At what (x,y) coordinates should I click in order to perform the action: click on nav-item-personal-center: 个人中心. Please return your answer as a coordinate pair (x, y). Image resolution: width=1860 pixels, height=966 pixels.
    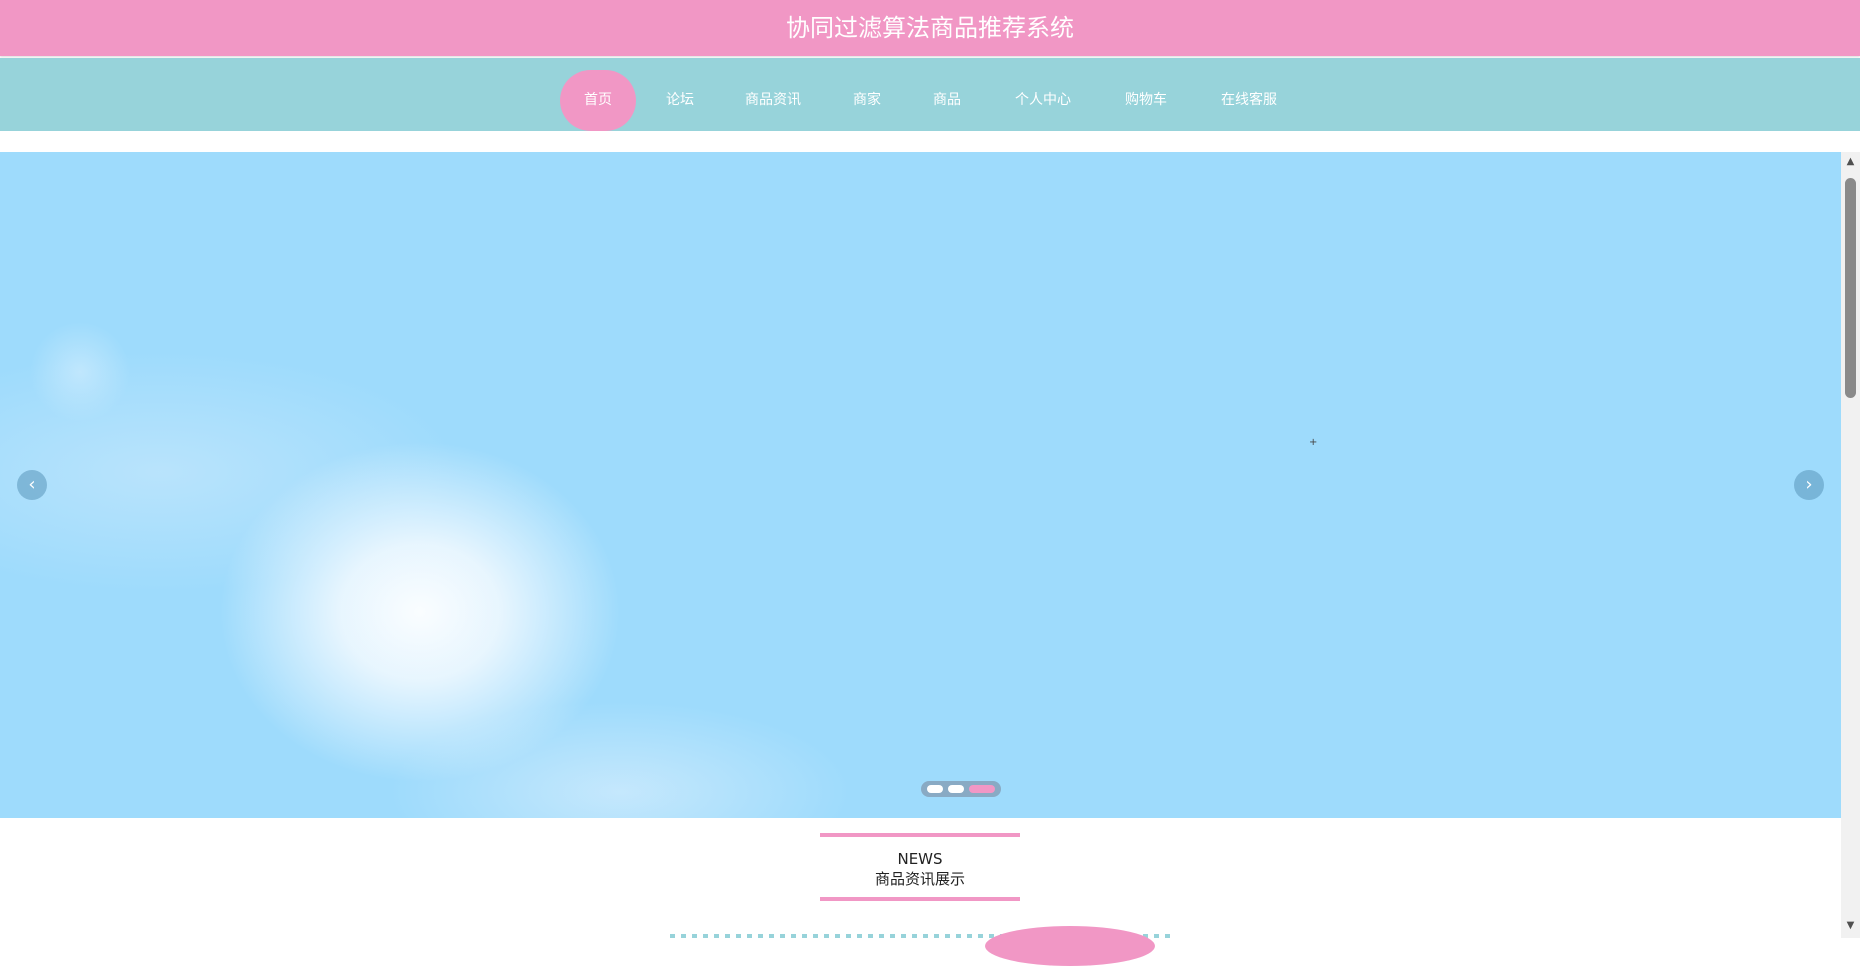
    Looking at the image, I should click on (1043, 100).